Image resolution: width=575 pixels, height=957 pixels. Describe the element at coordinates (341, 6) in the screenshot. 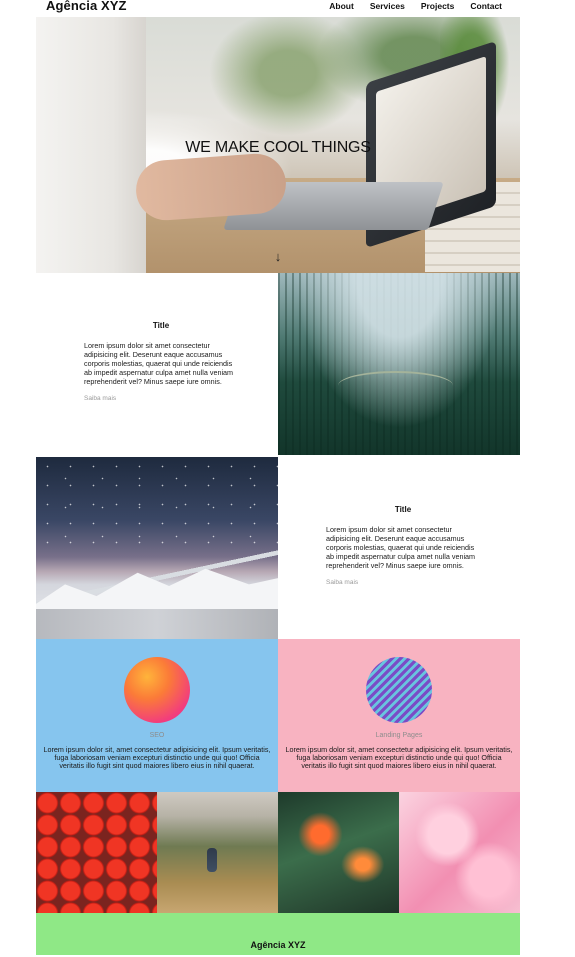

I see `nav-about: About` at that location.